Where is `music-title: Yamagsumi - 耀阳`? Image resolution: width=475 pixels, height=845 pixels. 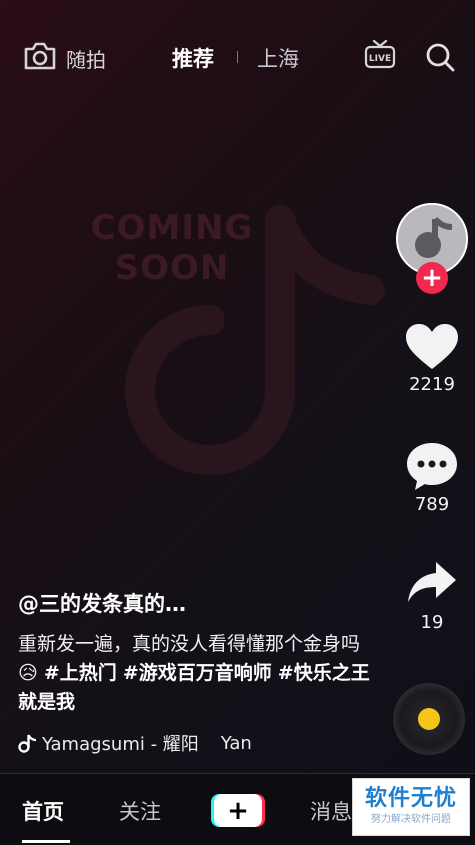 music-title: Yamagsumi - 耀阳 is located at coordinates (120, 744).